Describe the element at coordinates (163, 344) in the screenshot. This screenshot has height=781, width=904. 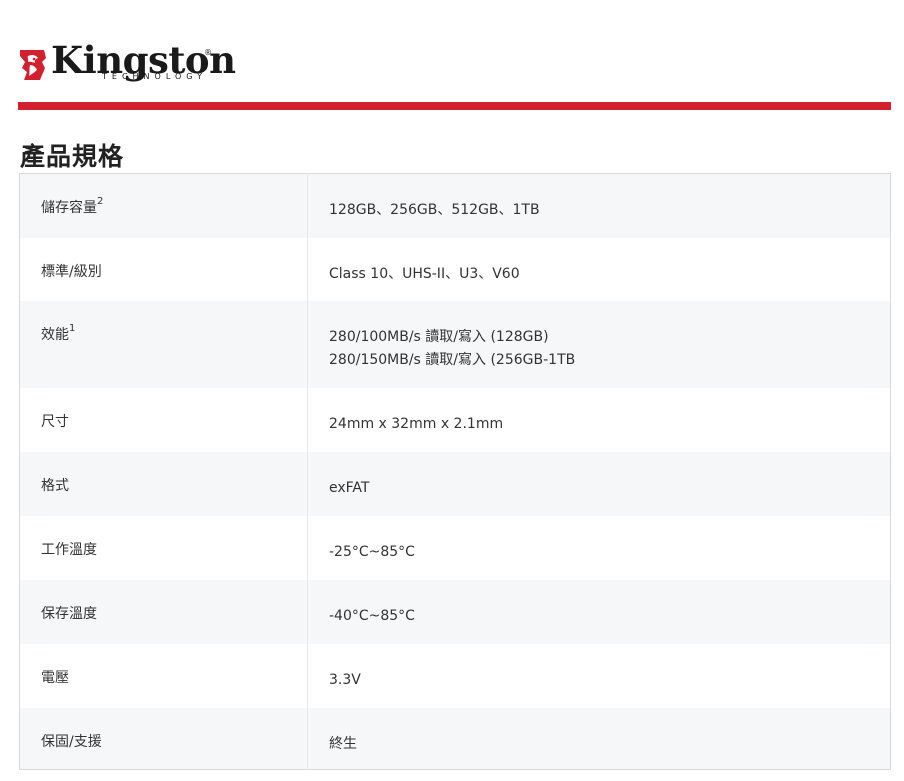
I see `spec-label: 效能1` at that location.